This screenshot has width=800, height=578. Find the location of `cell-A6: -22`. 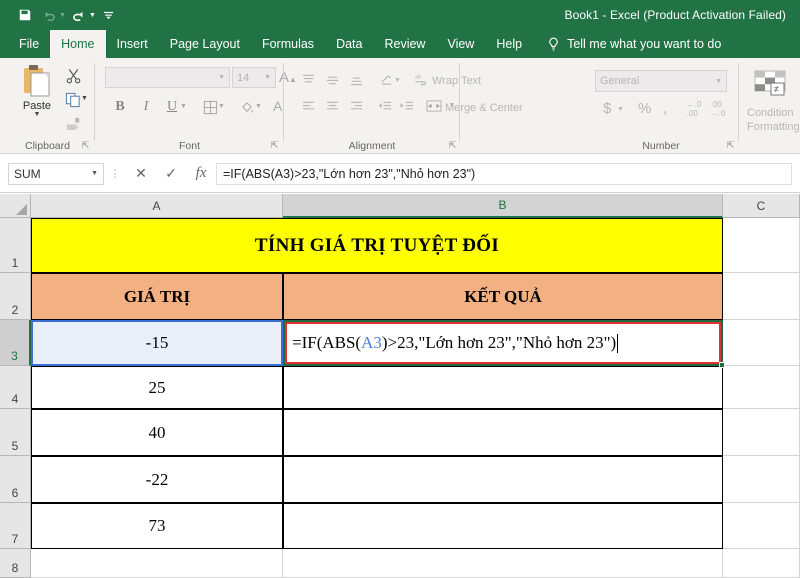

cell-A6: -22 is located at coordinates (157, 479).